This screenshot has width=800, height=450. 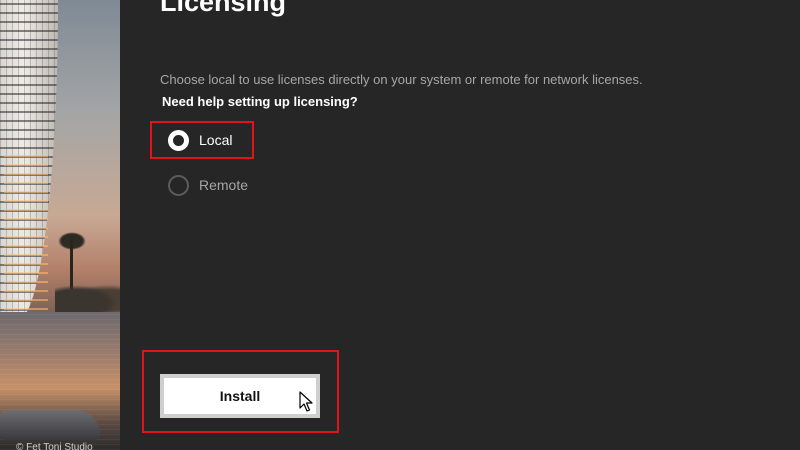 I want to click on licensing-help-link: Need help setting up licensing?, so click(x=260, y=101).